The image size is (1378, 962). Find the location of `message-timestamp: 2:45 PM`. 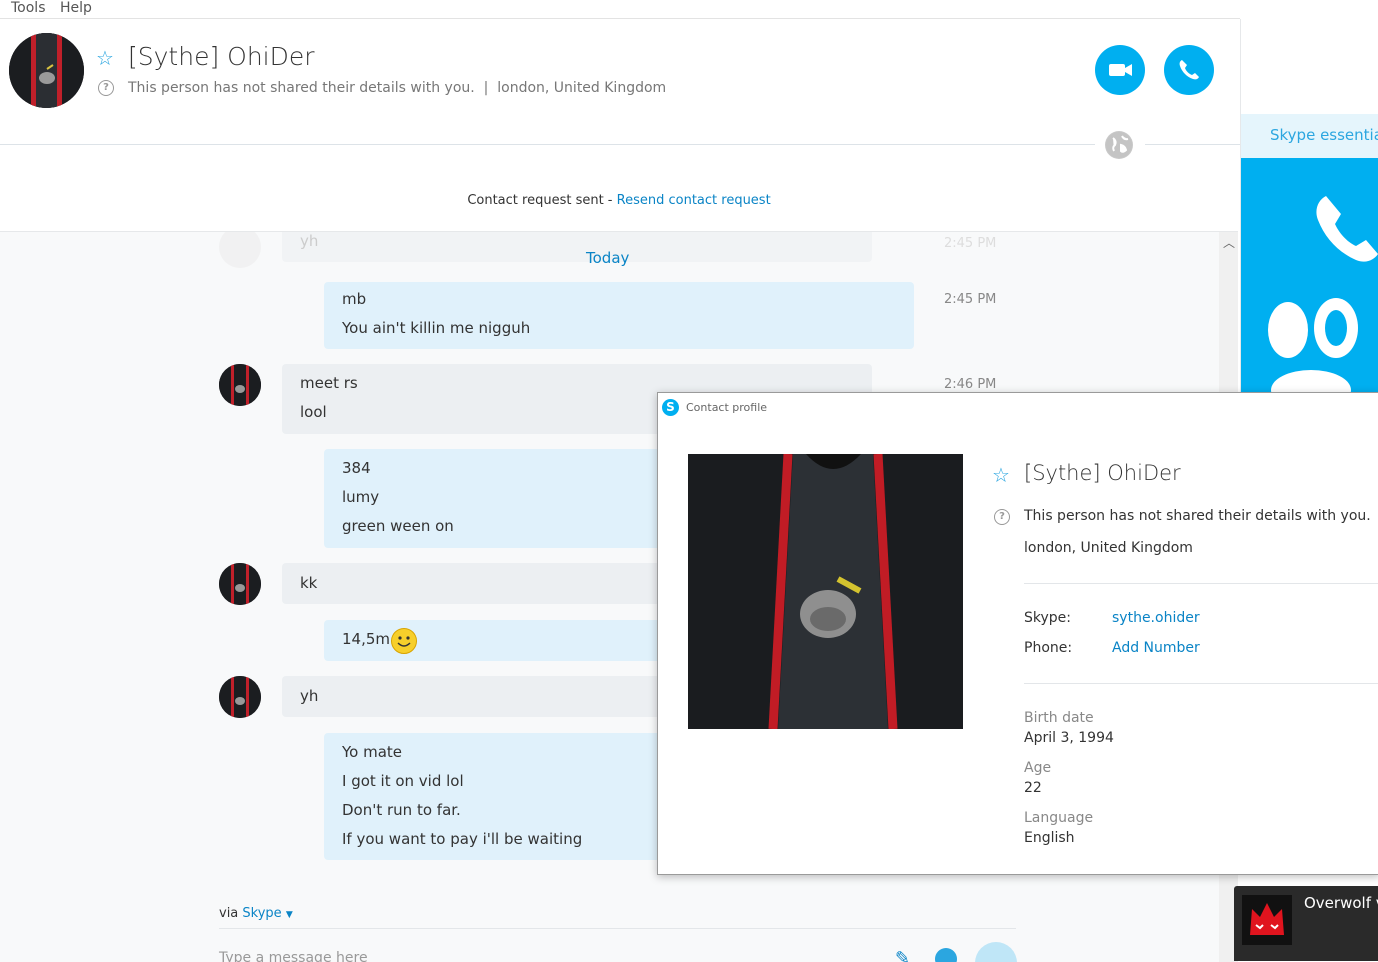

message-timestamp: 2:45 PM is located at coordinates (970, 299).